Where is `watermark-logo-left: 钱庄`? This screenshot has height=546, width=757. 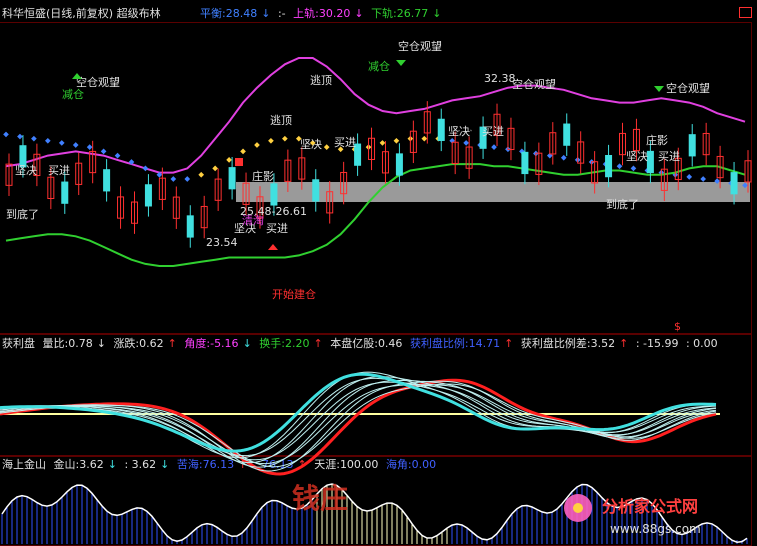
watermark-logo-left: 钱庄 is located at coordinates (320, 498).